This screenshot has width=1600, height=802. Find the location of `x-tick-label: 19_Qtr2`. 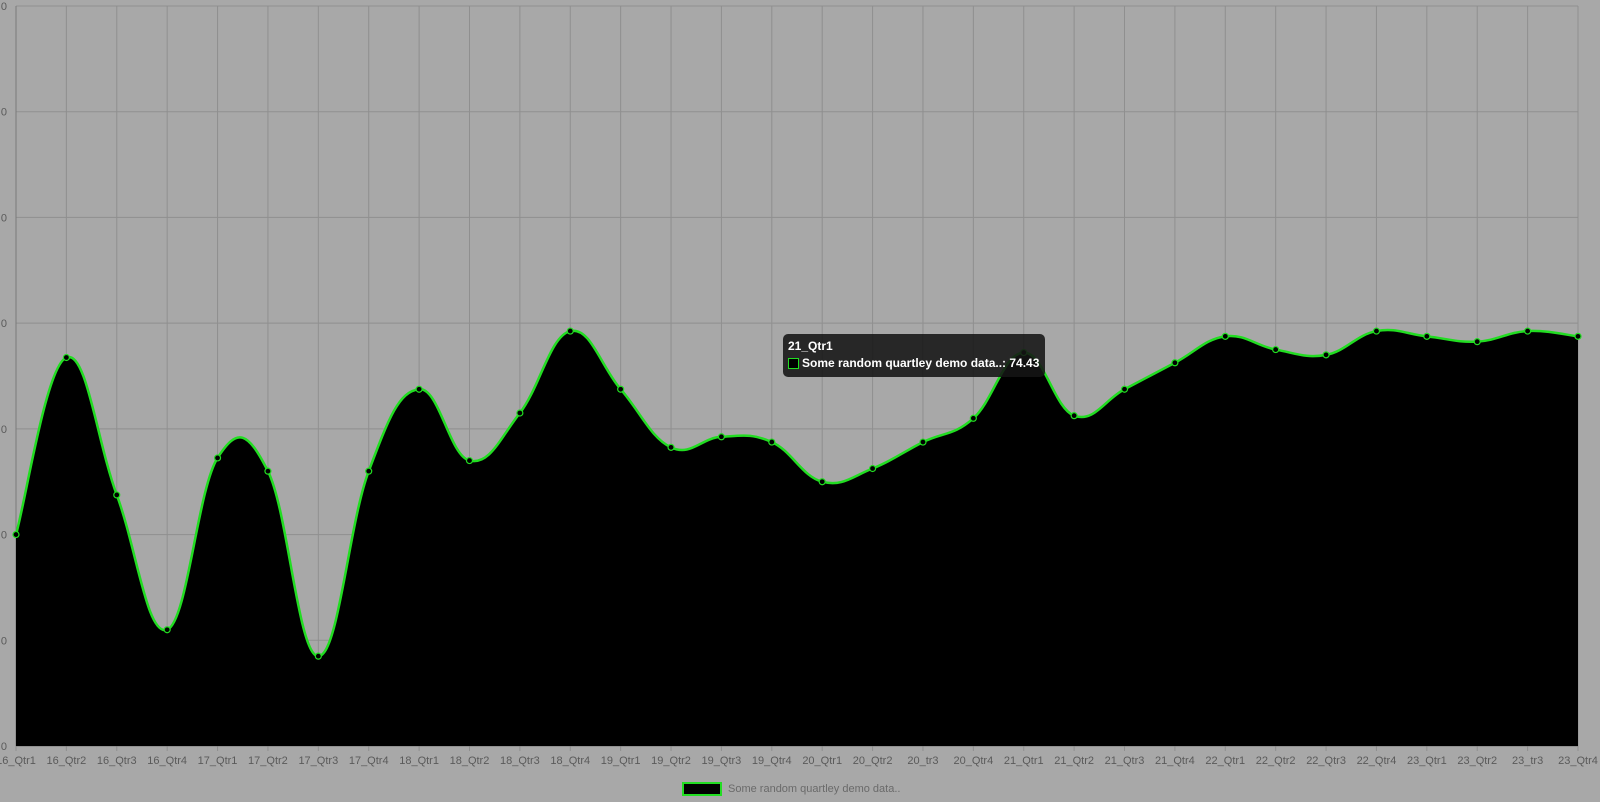

x-tick-label: 19_Qtr2 is located at coordinates (671, 761).